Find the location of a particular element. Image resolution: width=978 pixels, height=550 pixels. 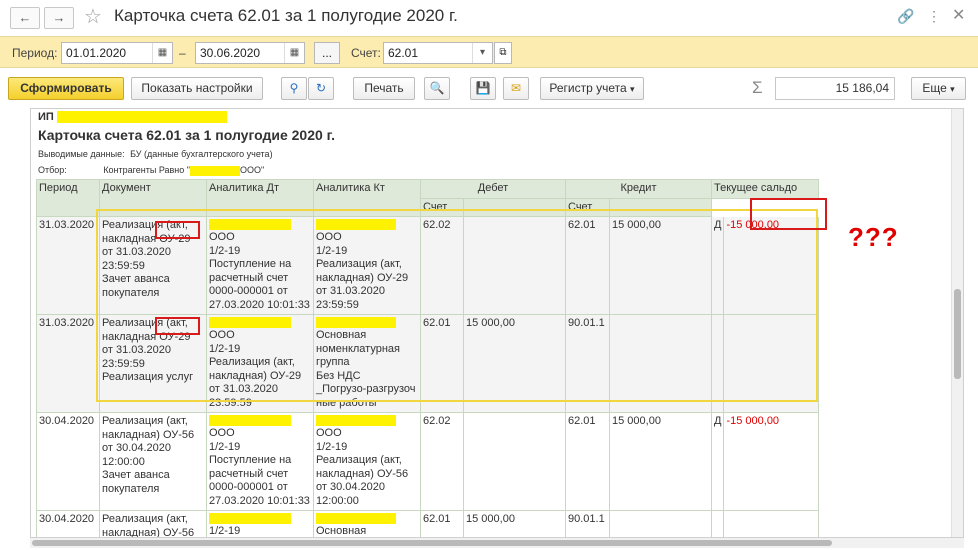

question-annotation: ??? is located at coordinates (873, 237).